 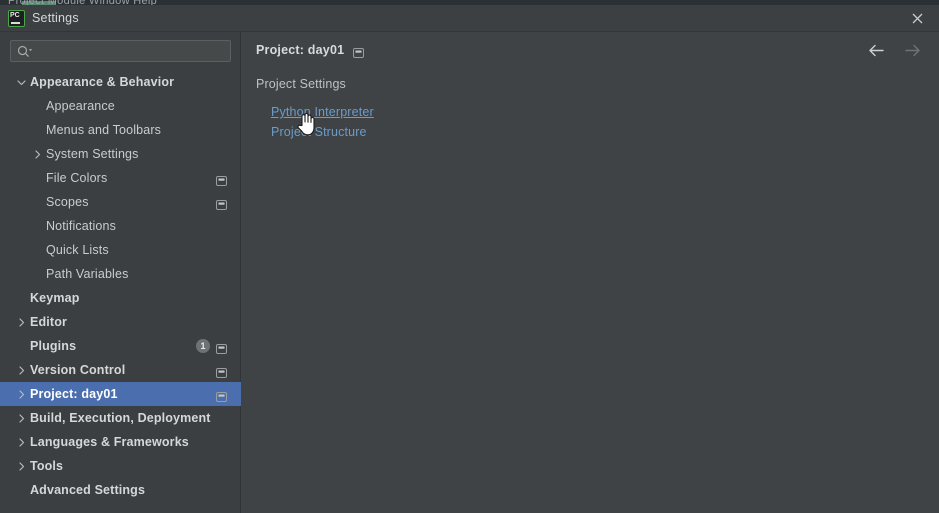 I want to click on sidebar-item-languages-frameworks: Languages & Frameworks, so click(x=120, y=442).